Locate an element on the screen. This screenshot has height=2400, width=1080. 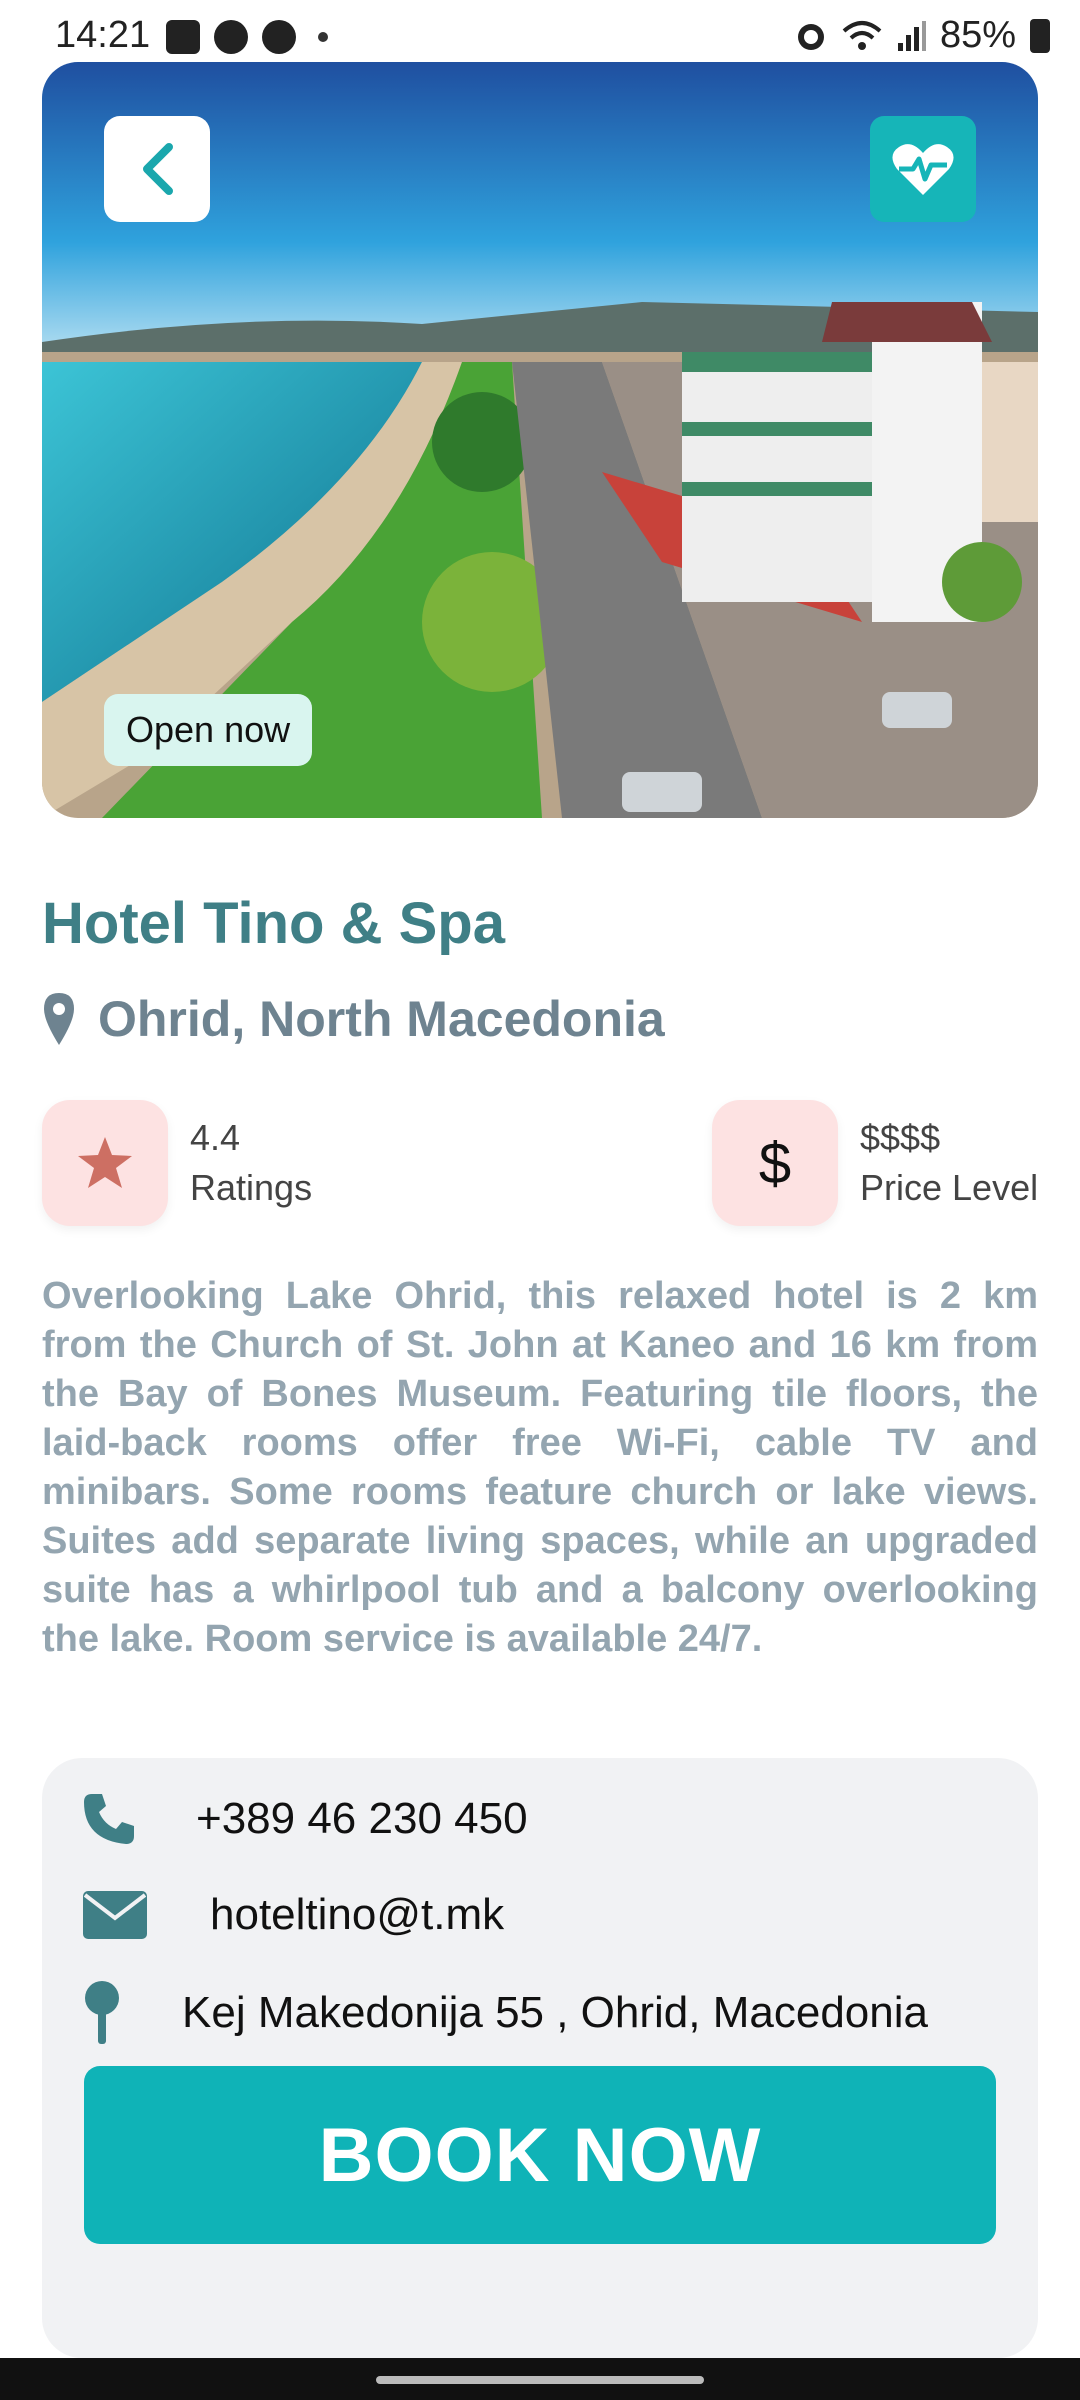
favorite-button is located at coordinates (923, 169).